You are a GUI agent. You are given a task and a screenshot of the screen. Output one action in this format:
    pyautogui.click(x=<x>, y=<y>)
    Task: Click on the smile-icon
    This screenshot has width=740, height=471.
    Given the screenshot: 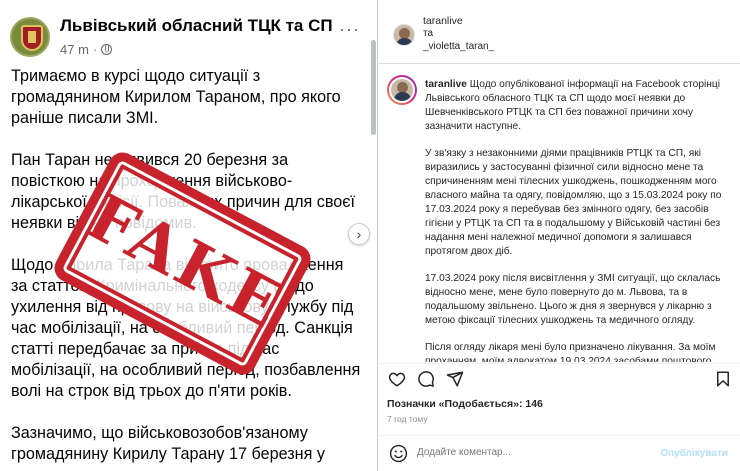 What is the action you would take?
    pyautogui.click(x=398, y=453)
    